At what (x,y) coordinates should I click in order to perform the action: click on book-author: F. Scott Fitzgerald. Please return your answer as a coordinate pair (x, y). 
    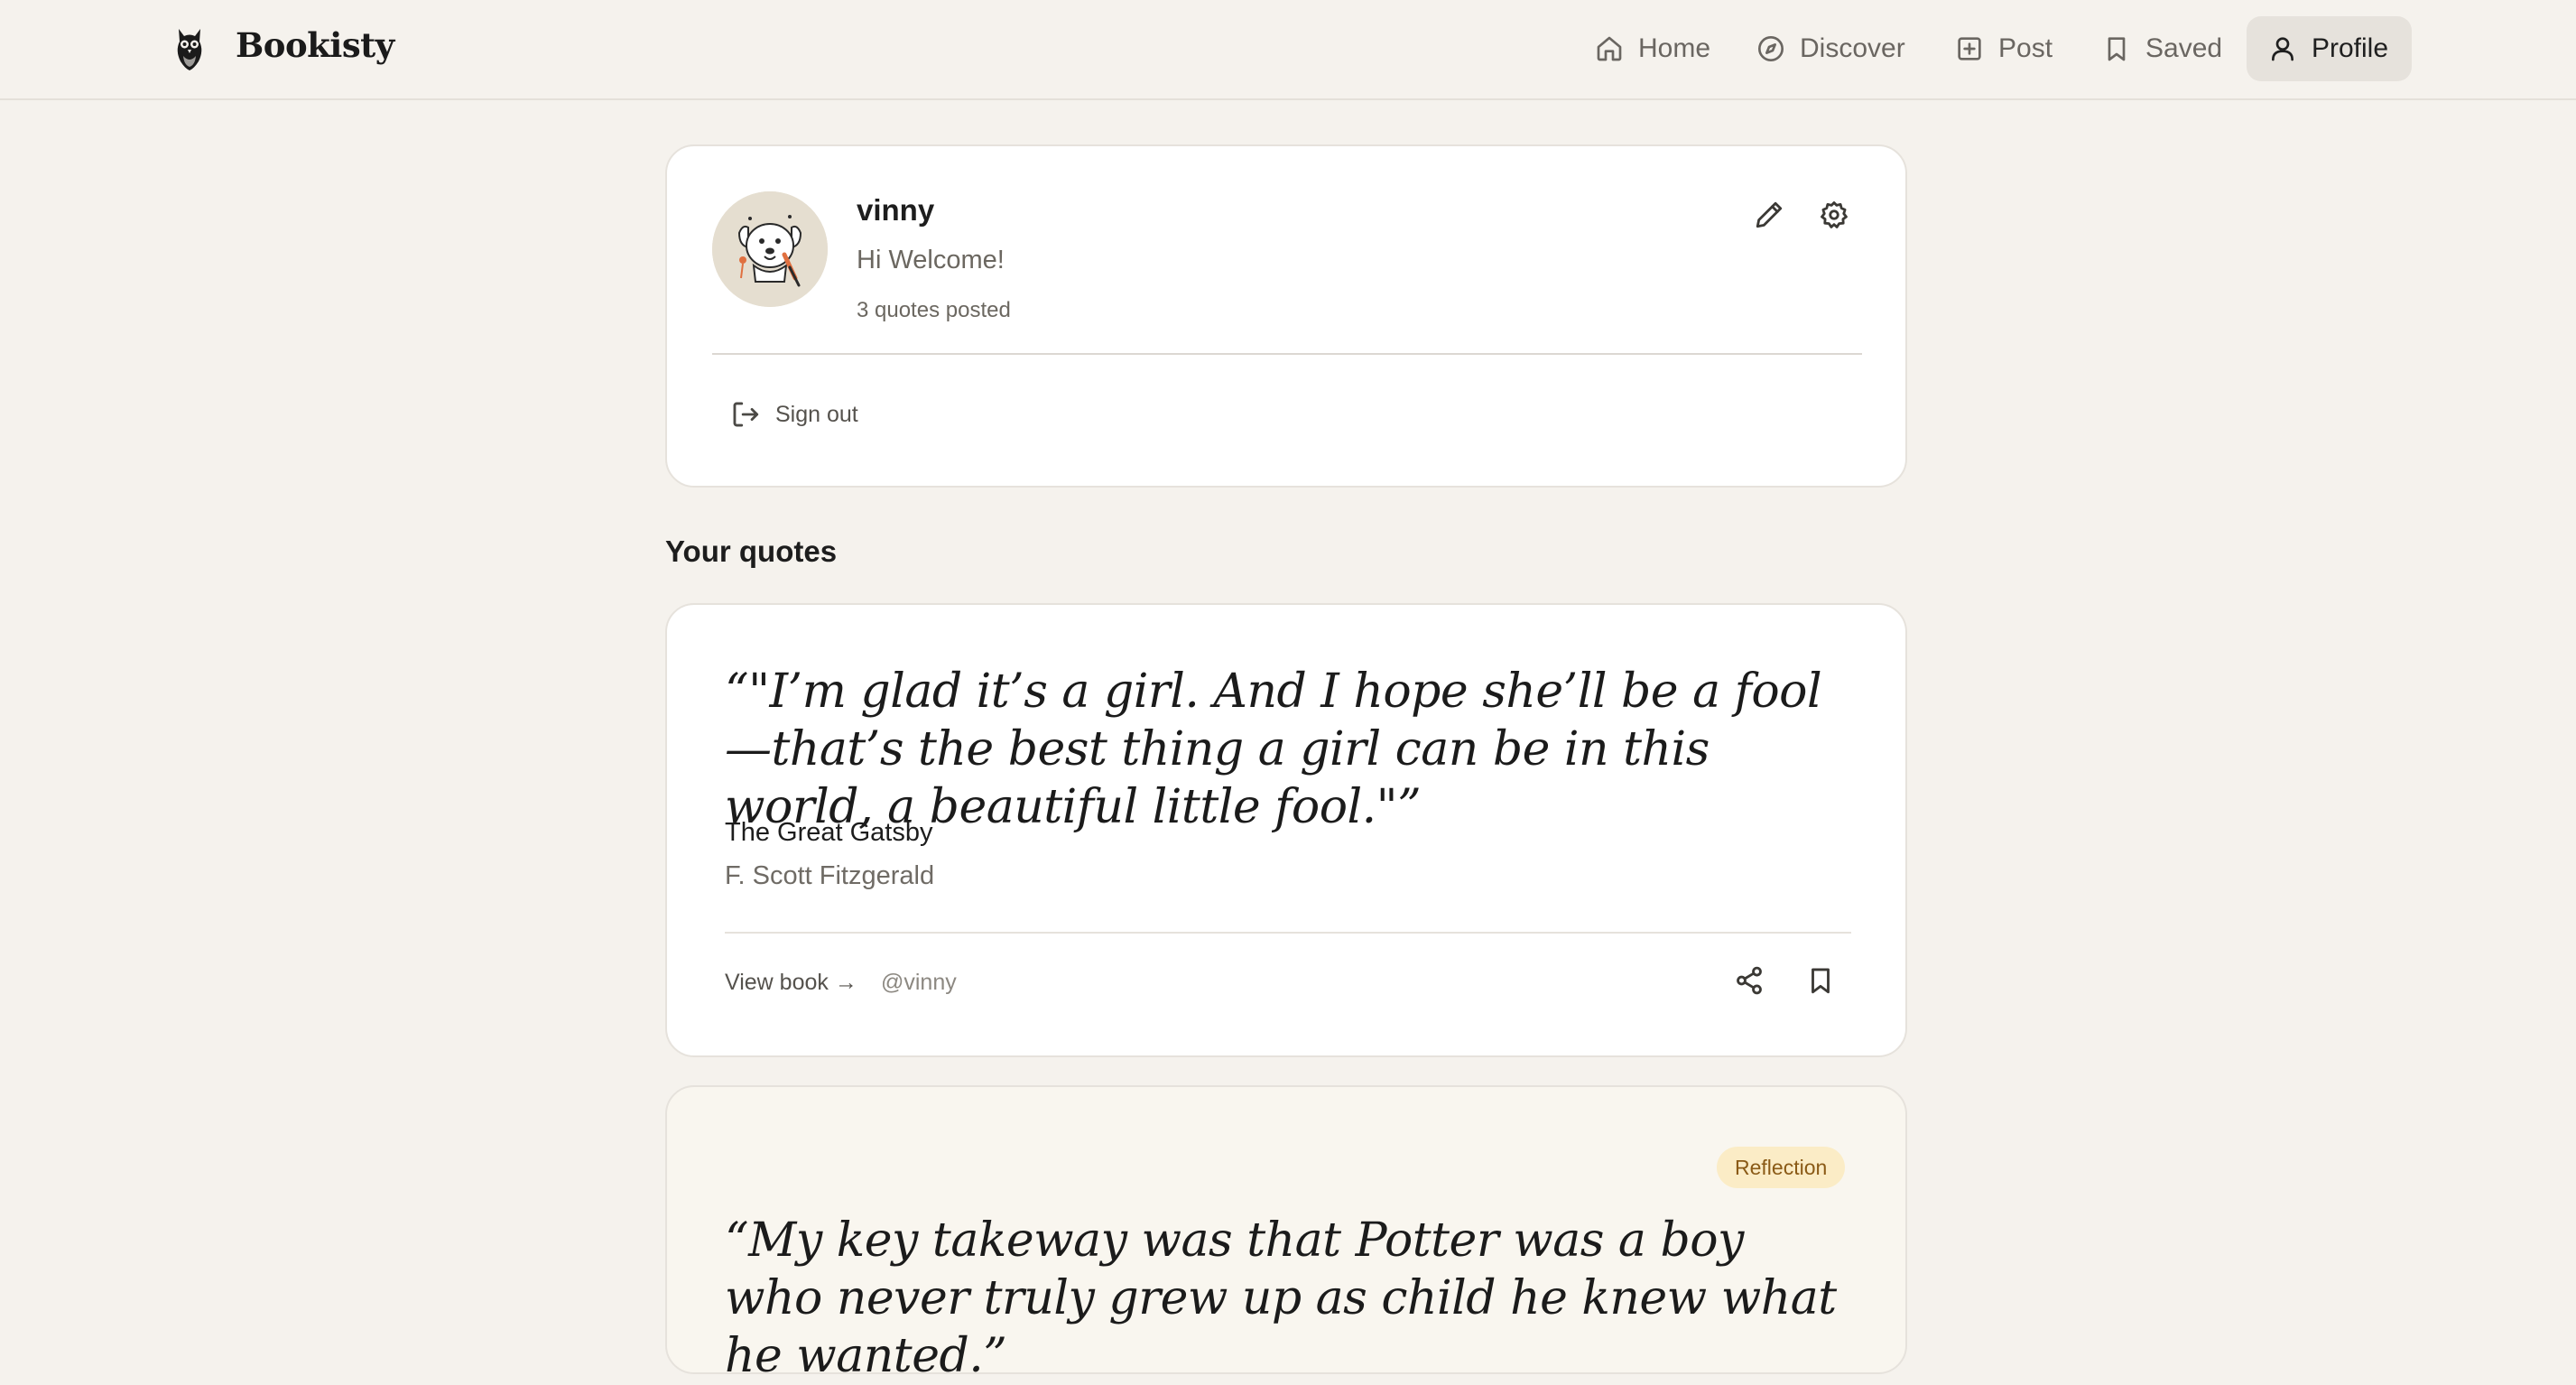
    Looking at the image, I should click on (830, 875).